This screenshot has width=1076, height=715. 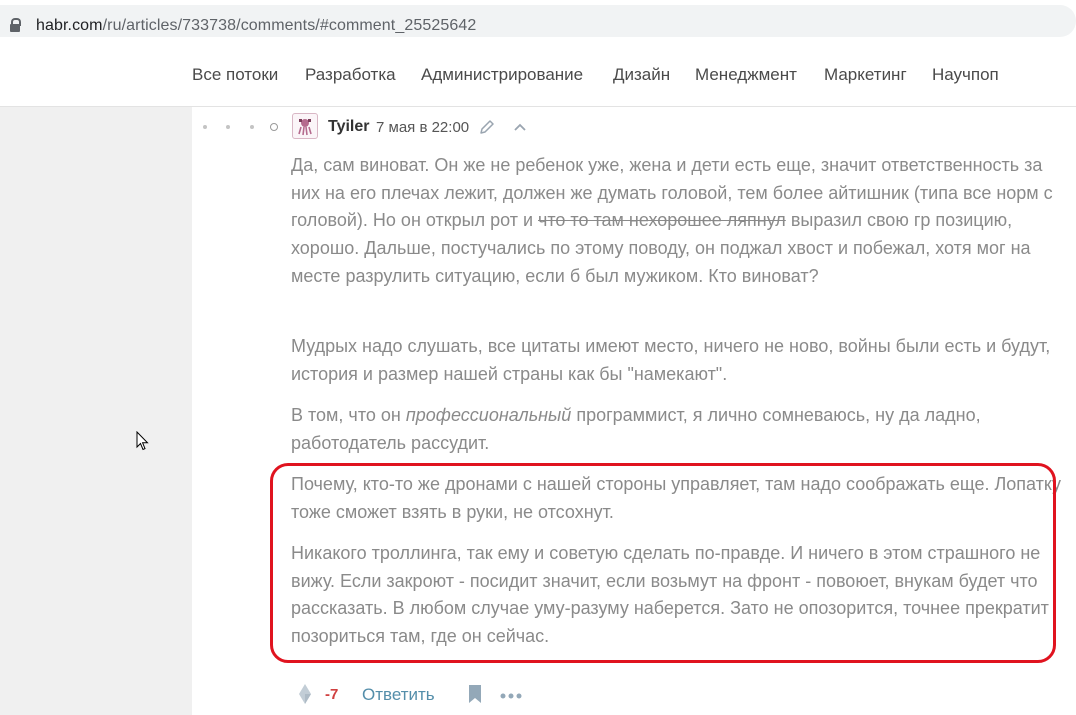 I want to click on nav-item-administration: Администрирование, so click(x=502, y=75).